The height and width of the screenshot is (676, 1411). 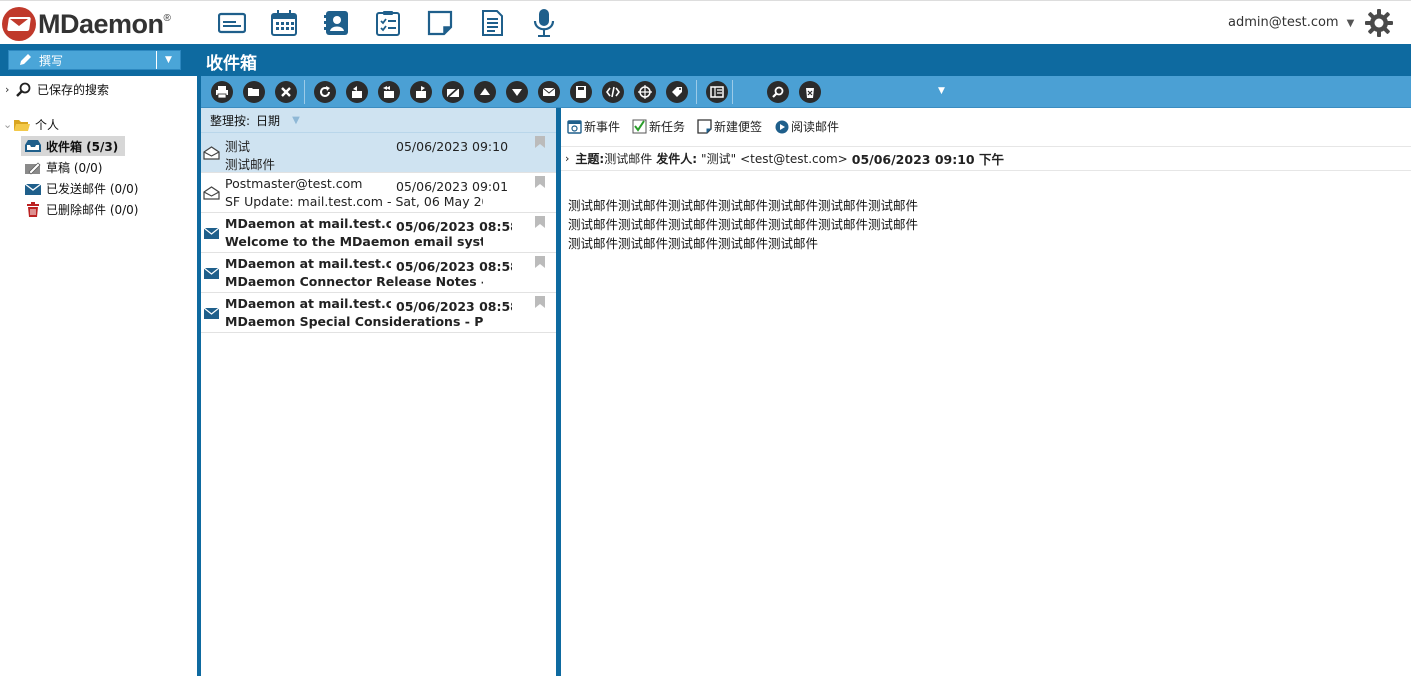 What do you see at coordinates (389, 92) in the screenshot?
I see `reply-all-icon` at bounding box center [389, 92].